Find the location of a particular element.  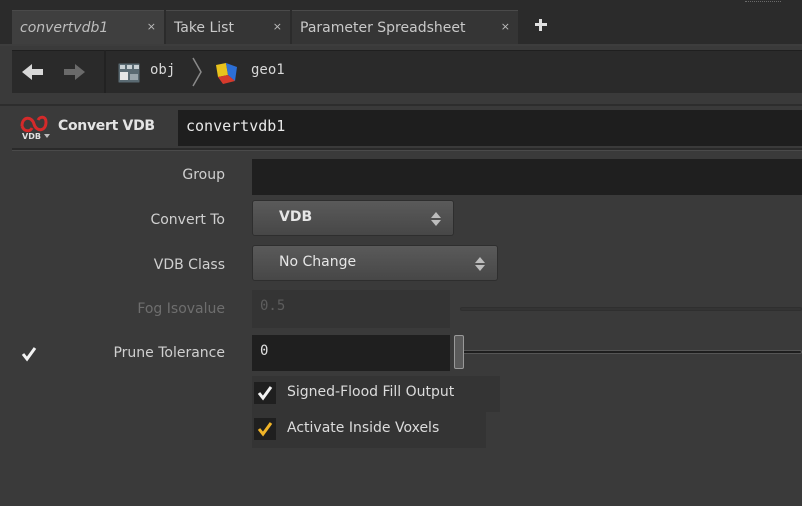

vdb-node-icon: VDB is located at coordinates (35, 128).